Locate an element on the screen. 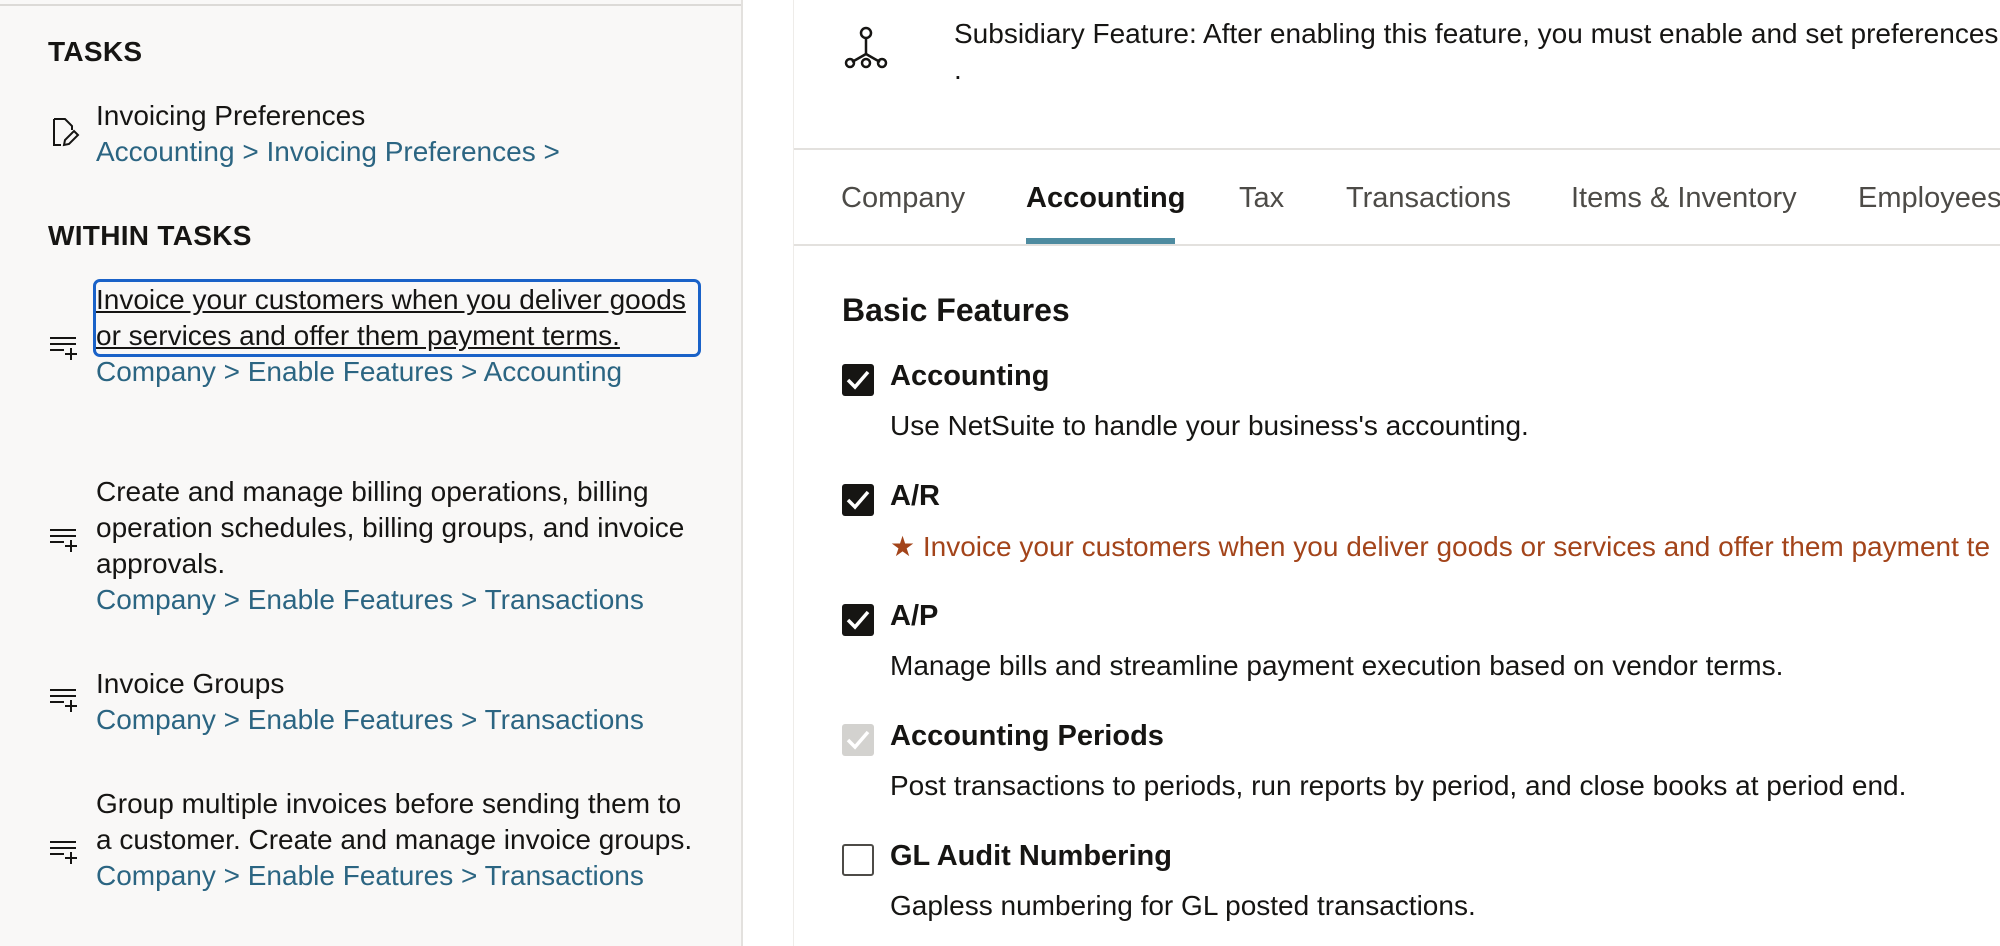 Image resolution: width=2000 pixels, height=946 pixels. task-path-link: Accounting > Invoicing Preferences > is located at coordinates (396, 152).